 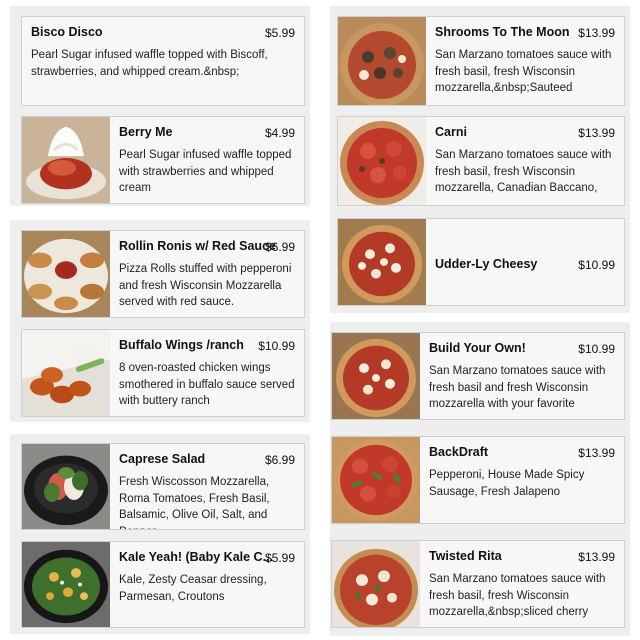 I want to click on item-title: Build Your Own!, so click(x=477, y=348).